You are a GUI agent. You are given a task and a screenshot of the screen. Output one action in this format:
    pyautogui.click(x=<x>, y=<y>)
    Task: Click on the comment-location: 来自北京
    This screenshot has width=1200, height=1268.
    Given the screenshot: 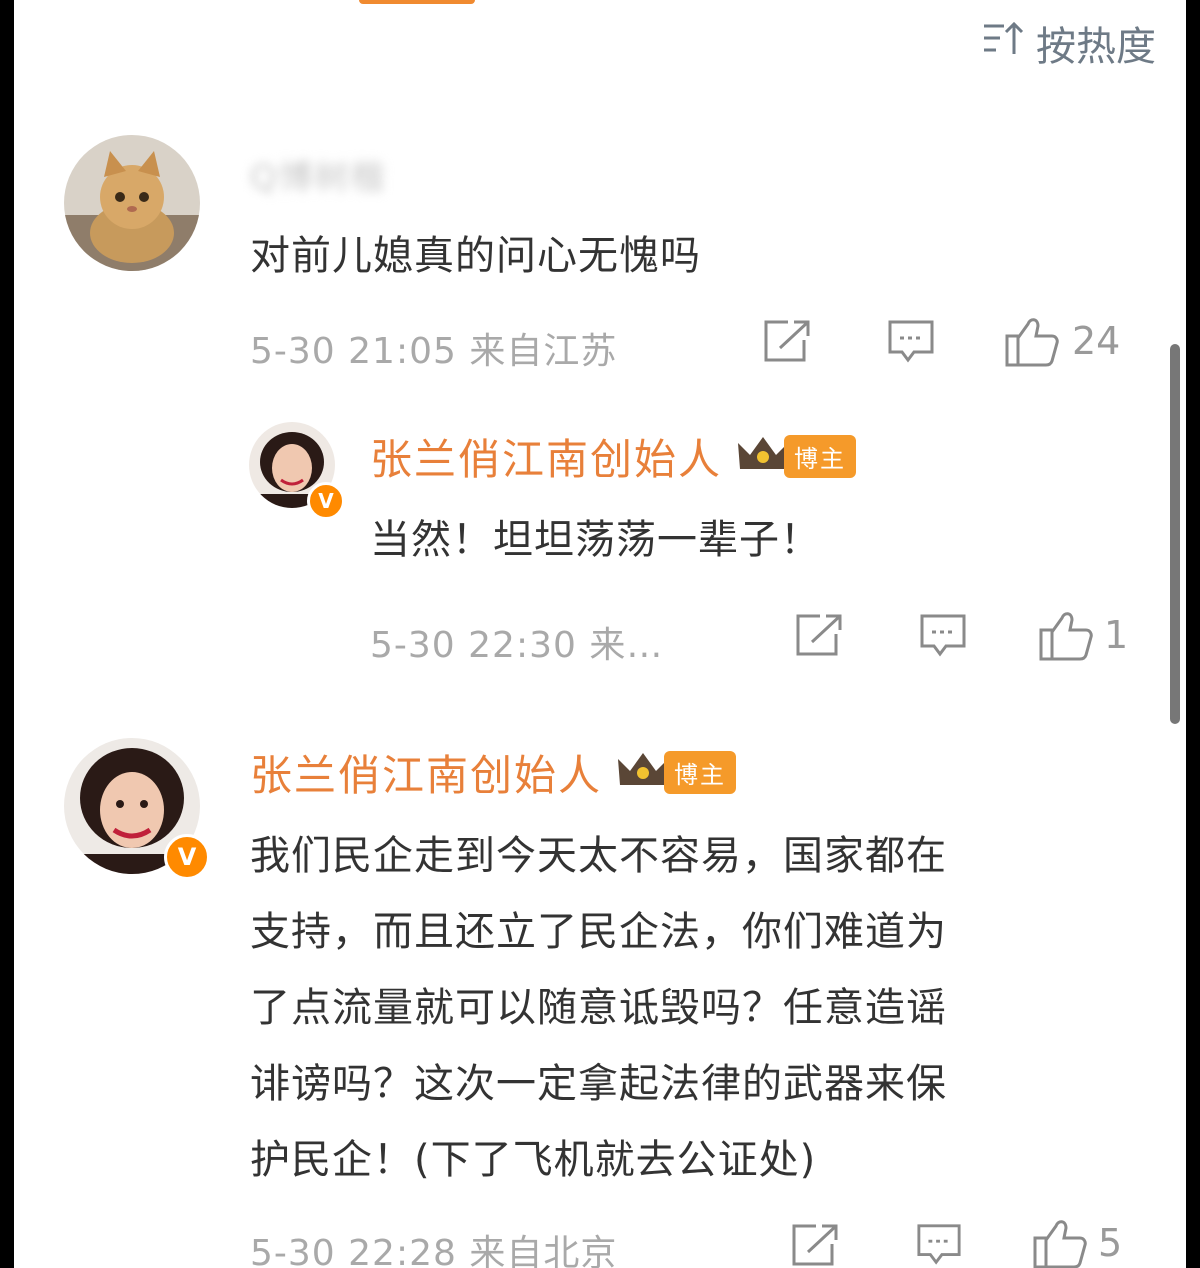 What is the action you would take?
    pyautogui.click(x=543, y=1250)
    